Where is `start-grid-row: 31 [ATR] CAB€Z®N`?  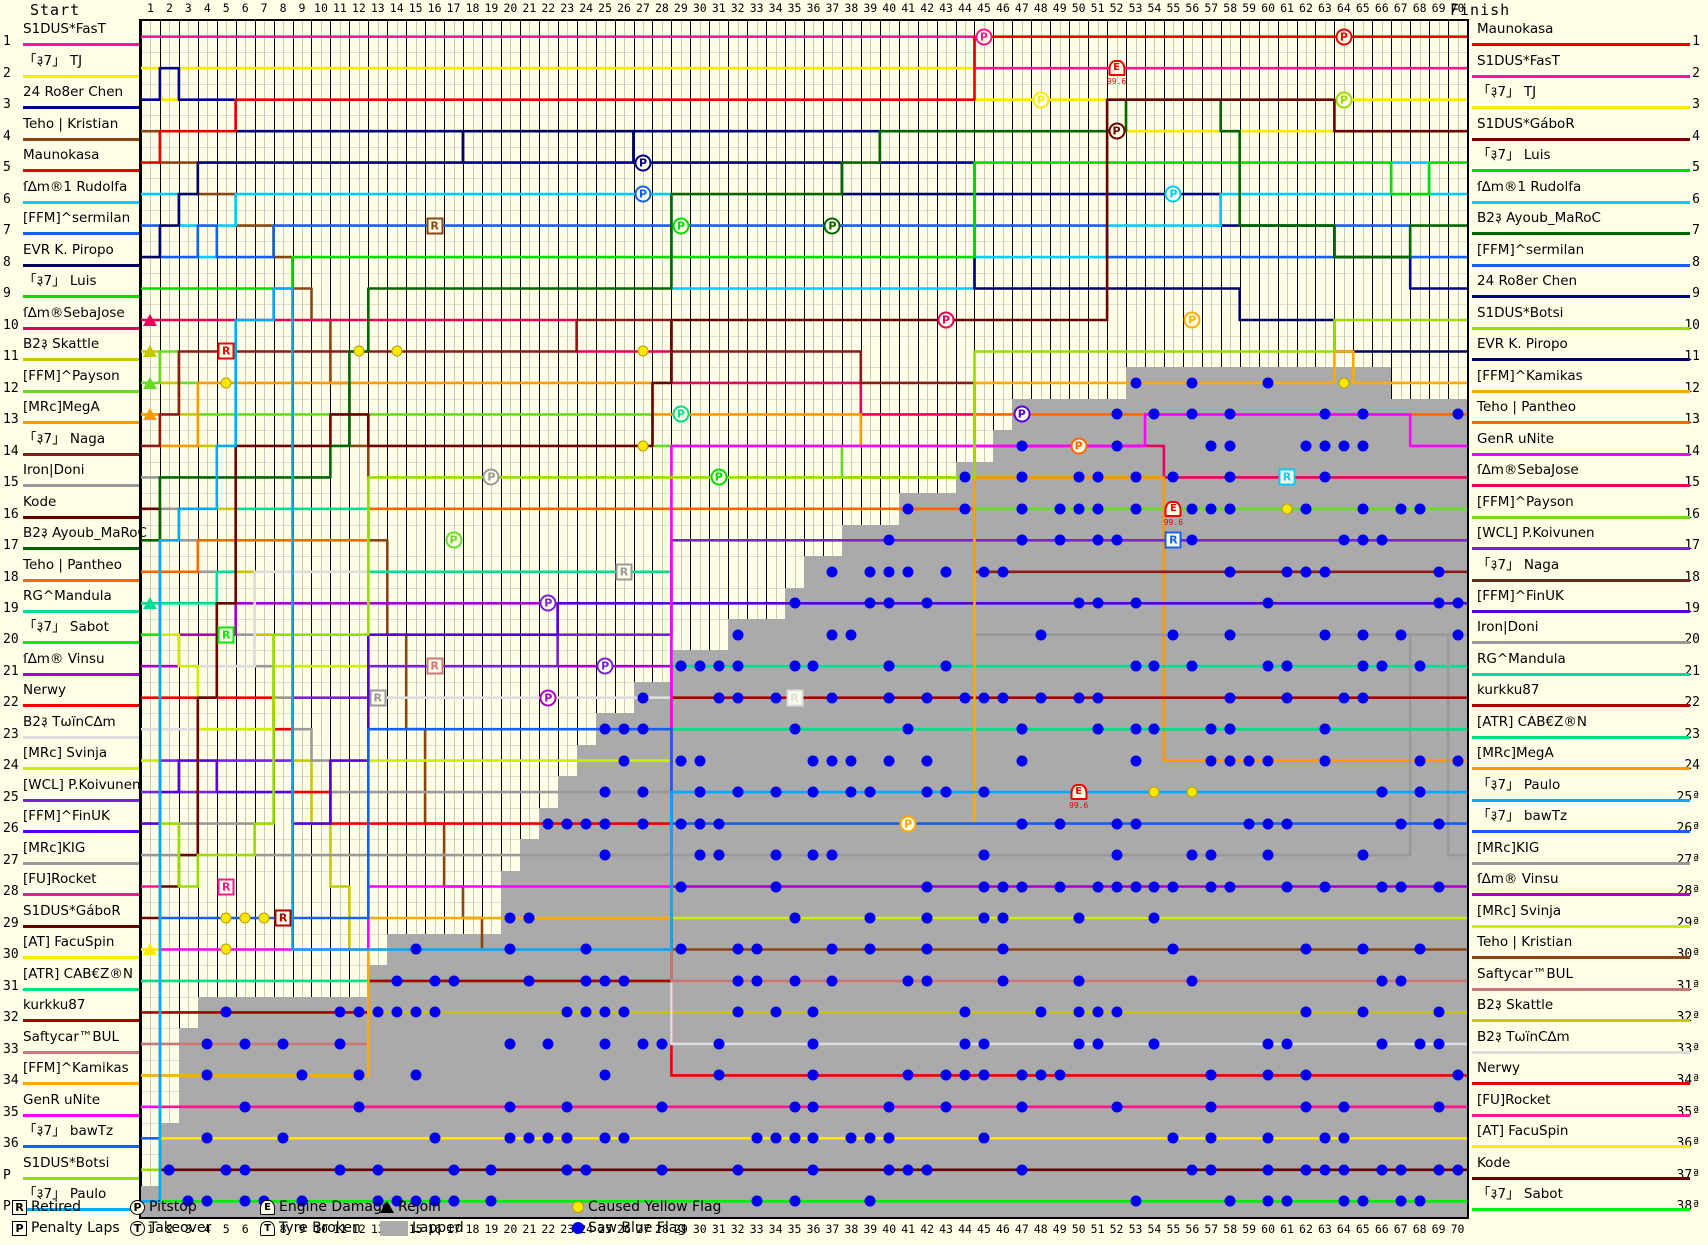 start-grid-row: 31 [ATR] CAB€Z®N is located at coordinates (69, 978).